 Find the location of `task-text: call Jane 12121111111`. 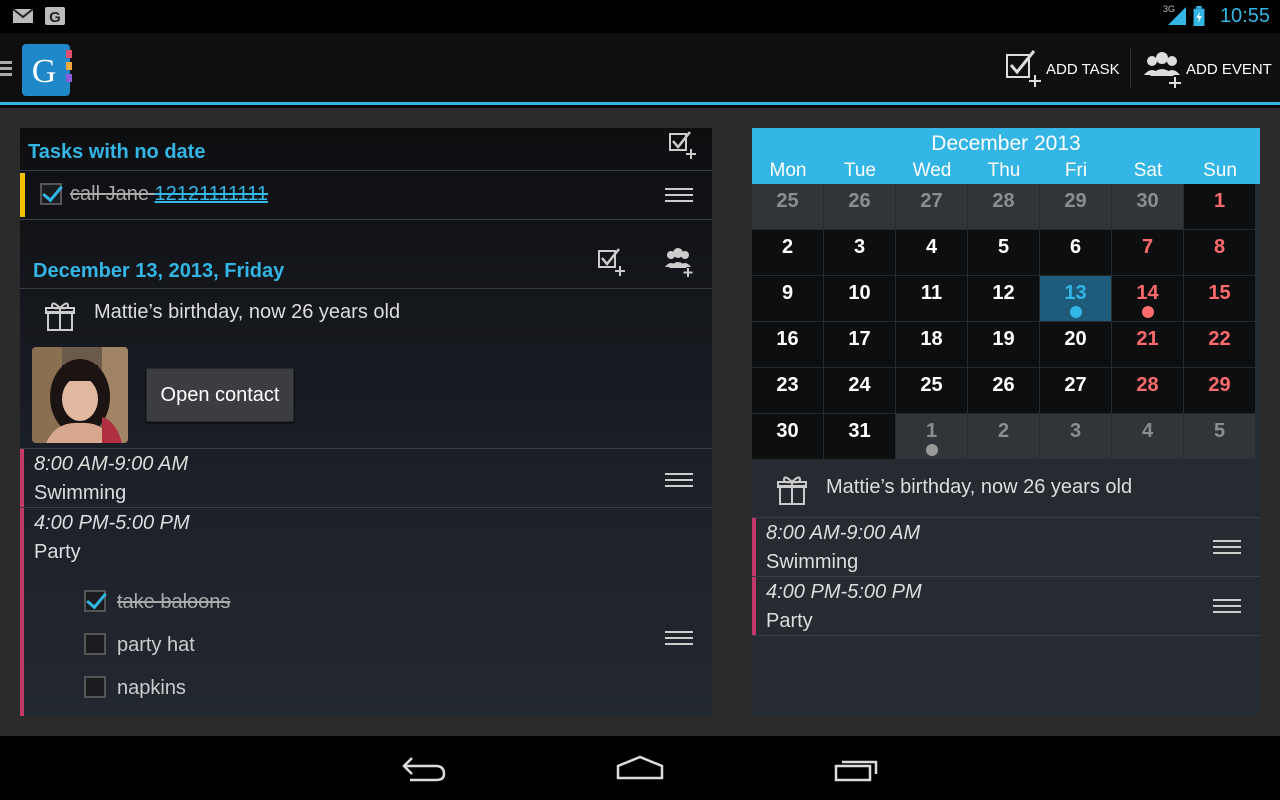

task-text: call Jane 12121111111 is located at coordinates (169, 194).